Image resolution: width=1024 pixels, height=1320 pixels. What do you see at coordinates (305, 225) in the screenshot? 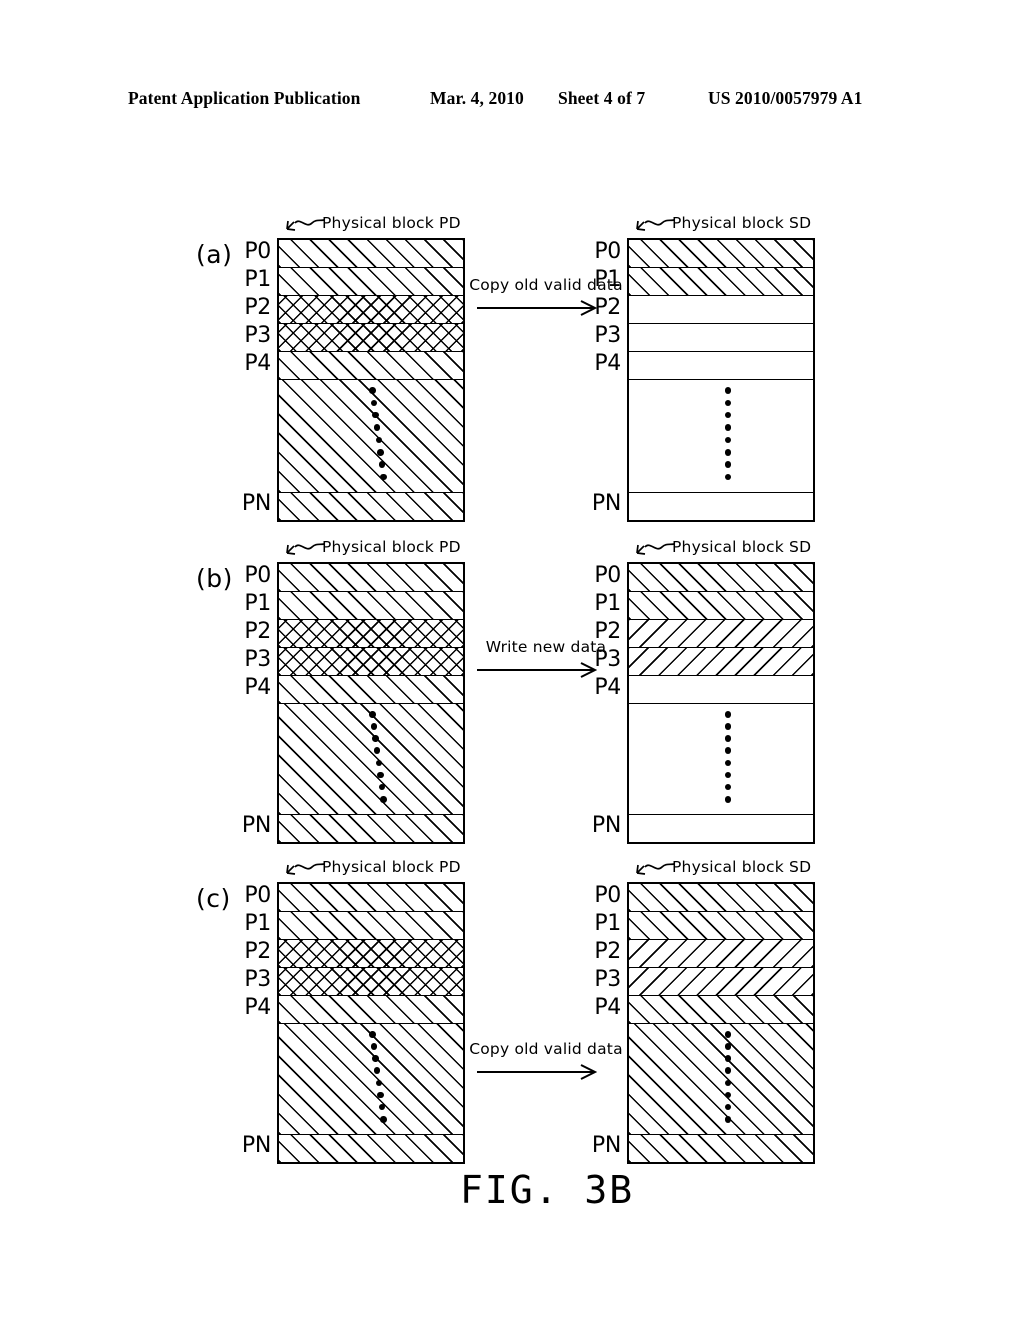
I see `squiggle-arrow-icon-pd-group-a` at bounding box center [305, 225].